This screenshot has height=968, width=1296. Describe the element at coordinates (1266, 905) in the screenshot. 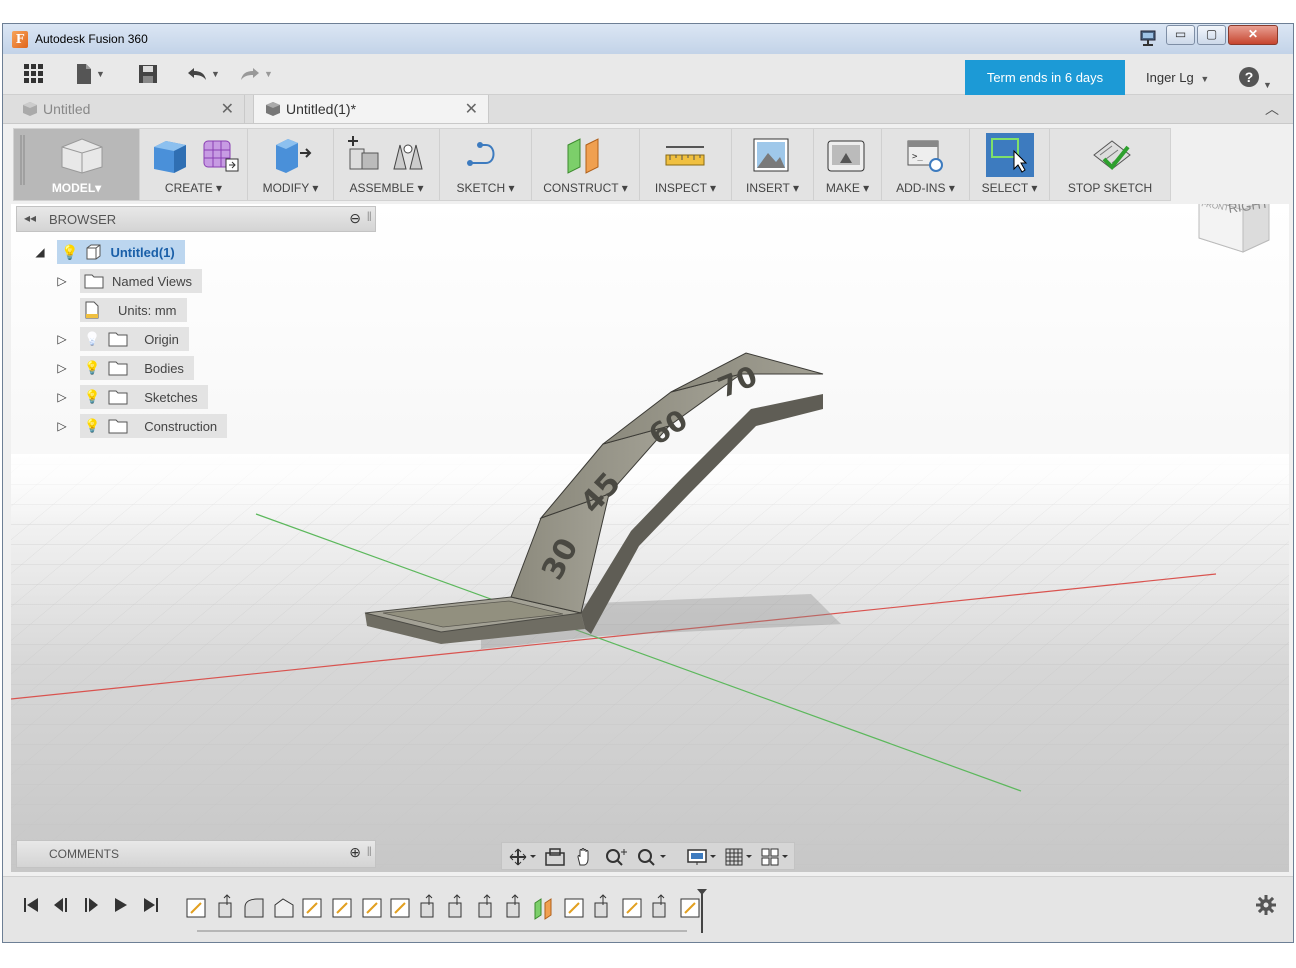

I see `gear-icon` at that location.